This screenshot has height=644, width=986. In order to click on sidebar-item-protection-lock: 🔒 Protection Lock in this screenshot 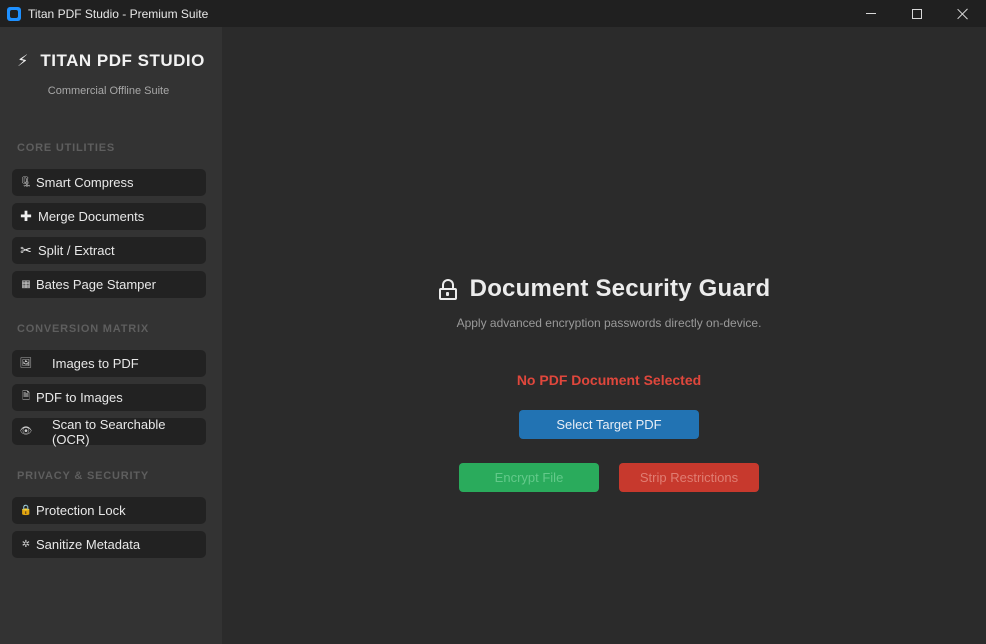, I will do `click(109, 510)`.